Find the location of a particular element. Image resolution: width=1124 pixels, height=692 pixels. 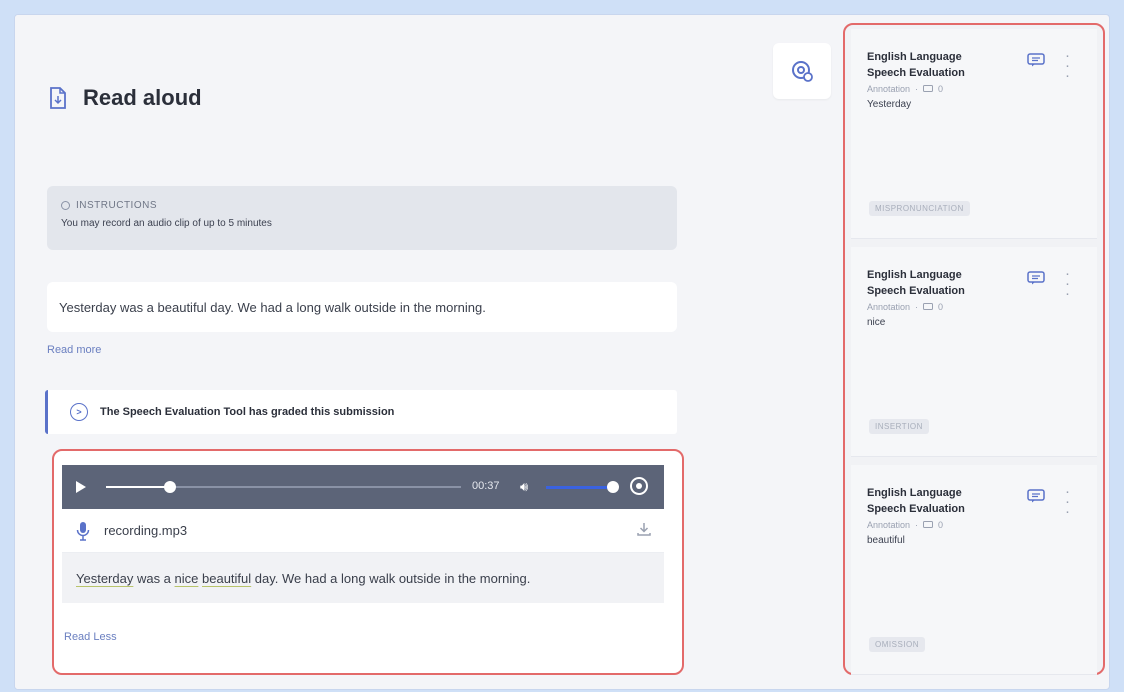

audio-player: 00:37 🔊︎ is located at coordinates (363, 487).